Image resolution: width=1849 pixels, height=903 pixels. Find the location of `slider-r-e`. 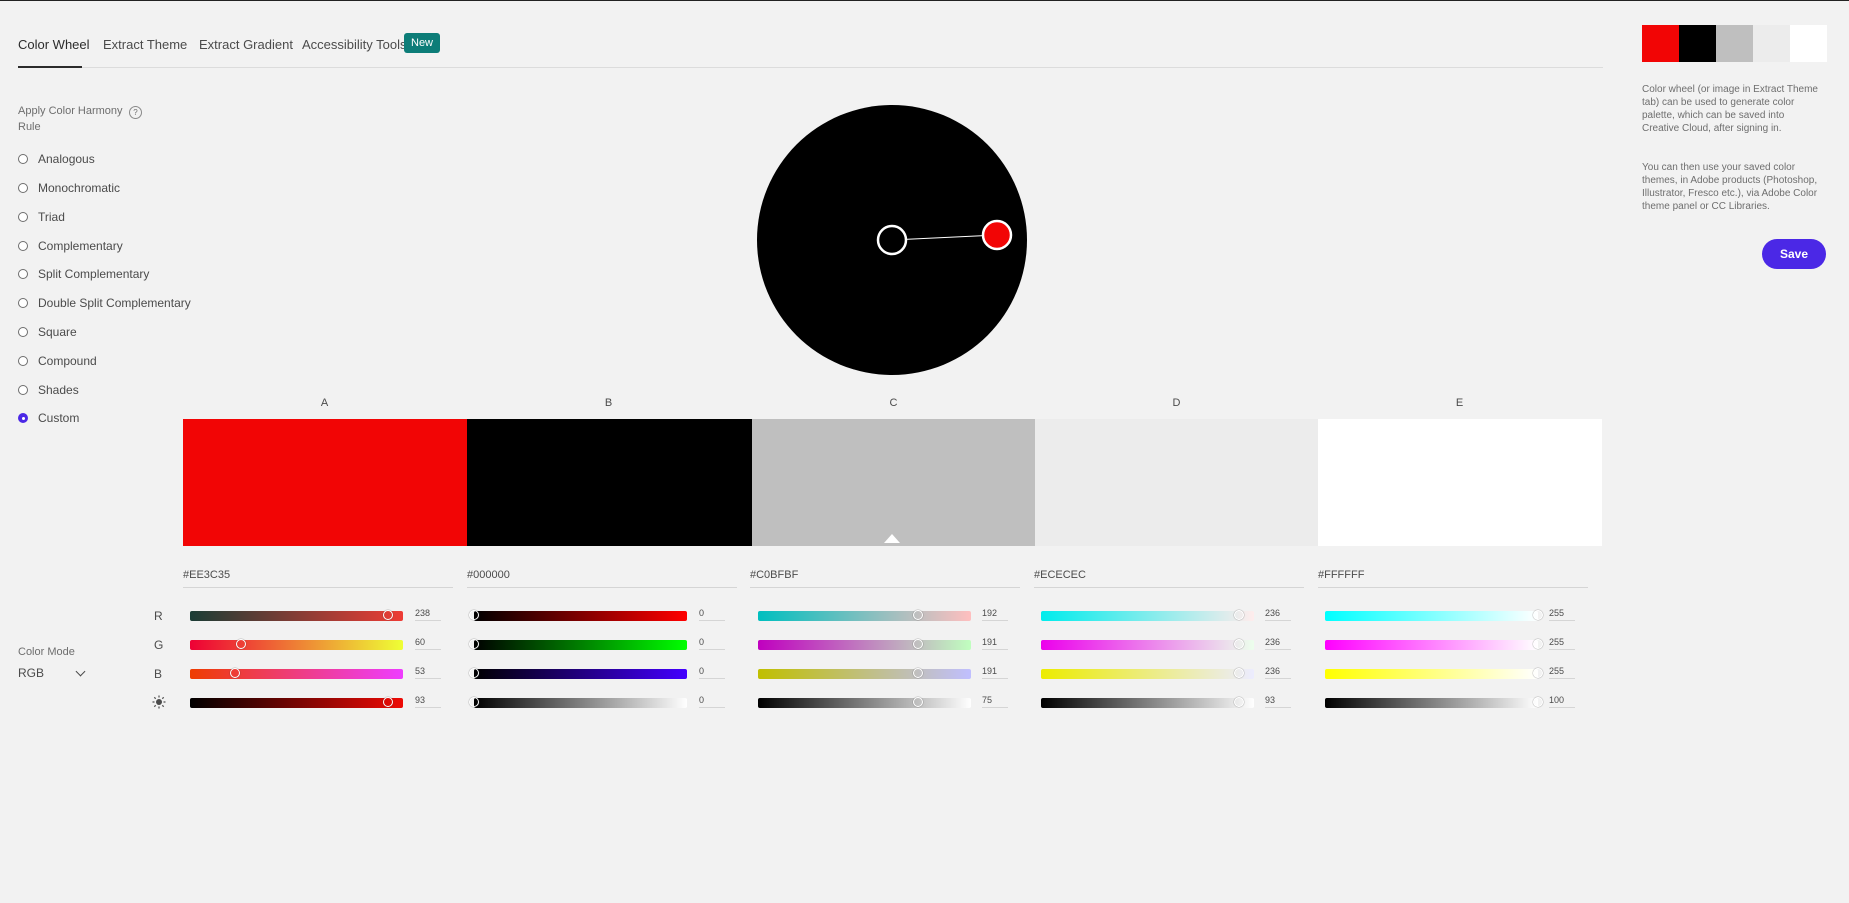

slider-r-e is located at coordinates (1434, 615).